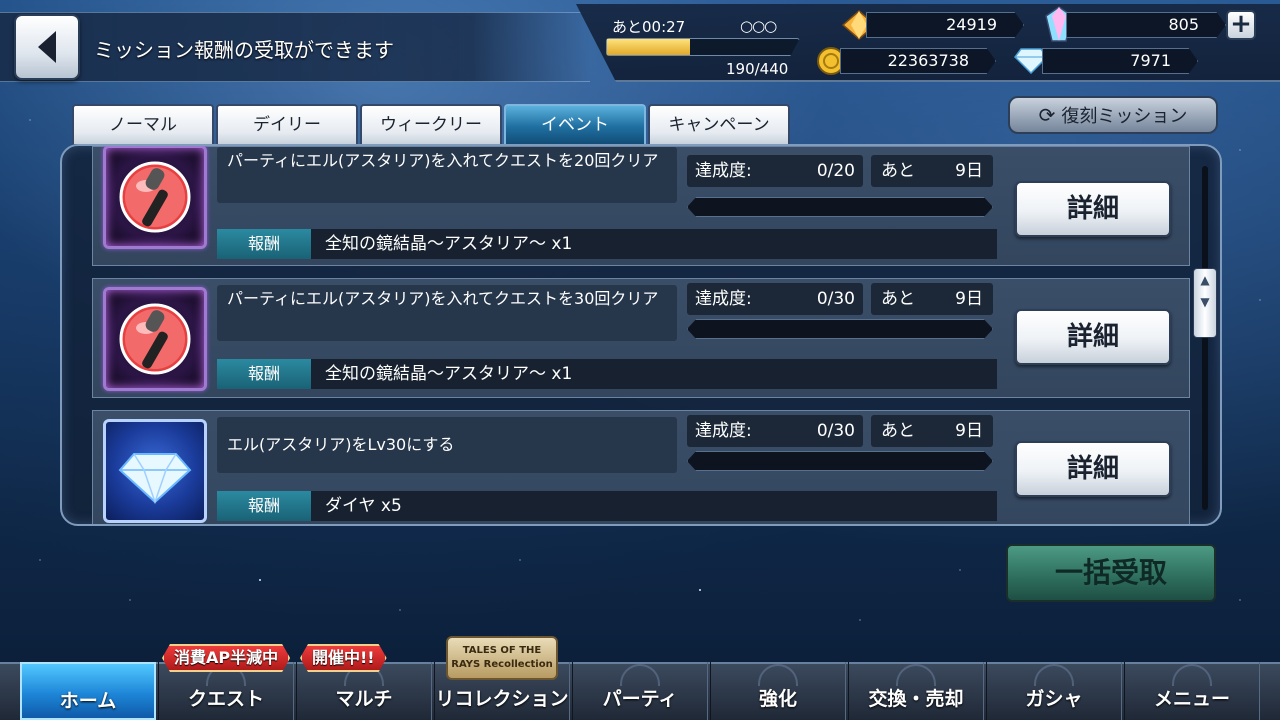 This screenshot has width=1280, height=720. I want to click on nav-enhance: 強化, so click(778, 691).